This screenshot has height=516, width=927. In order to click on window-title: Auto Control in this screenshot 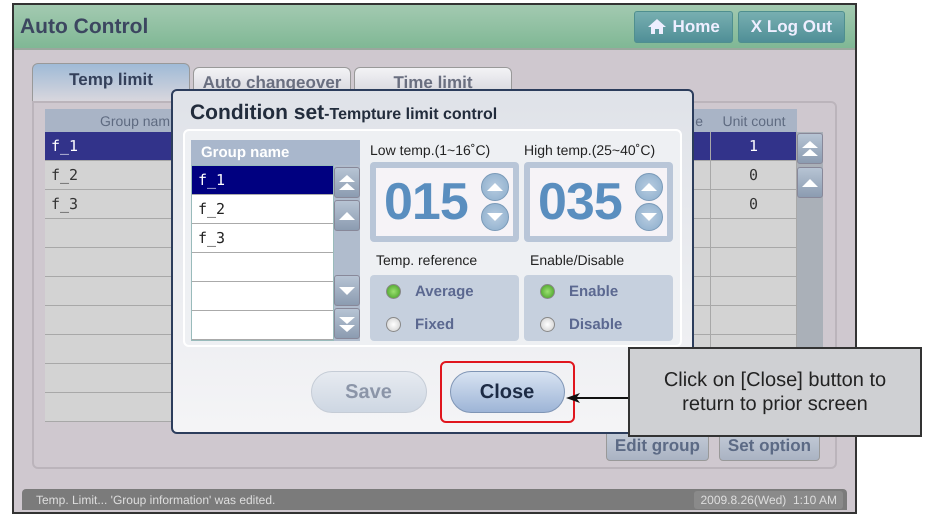, I will do `click(84, 26)`.